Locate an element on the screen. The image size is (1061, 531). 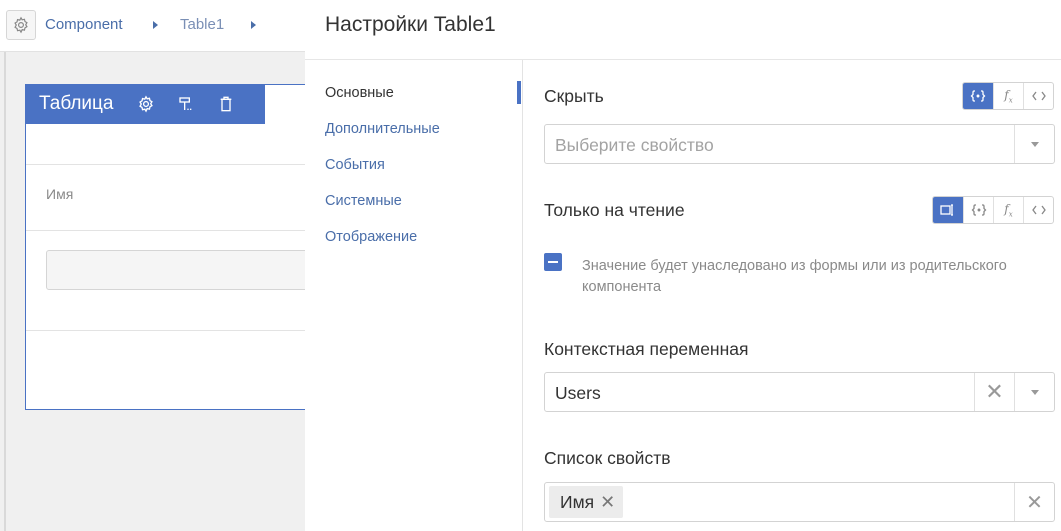
toggle-icon is located at coordinates (946, 210).